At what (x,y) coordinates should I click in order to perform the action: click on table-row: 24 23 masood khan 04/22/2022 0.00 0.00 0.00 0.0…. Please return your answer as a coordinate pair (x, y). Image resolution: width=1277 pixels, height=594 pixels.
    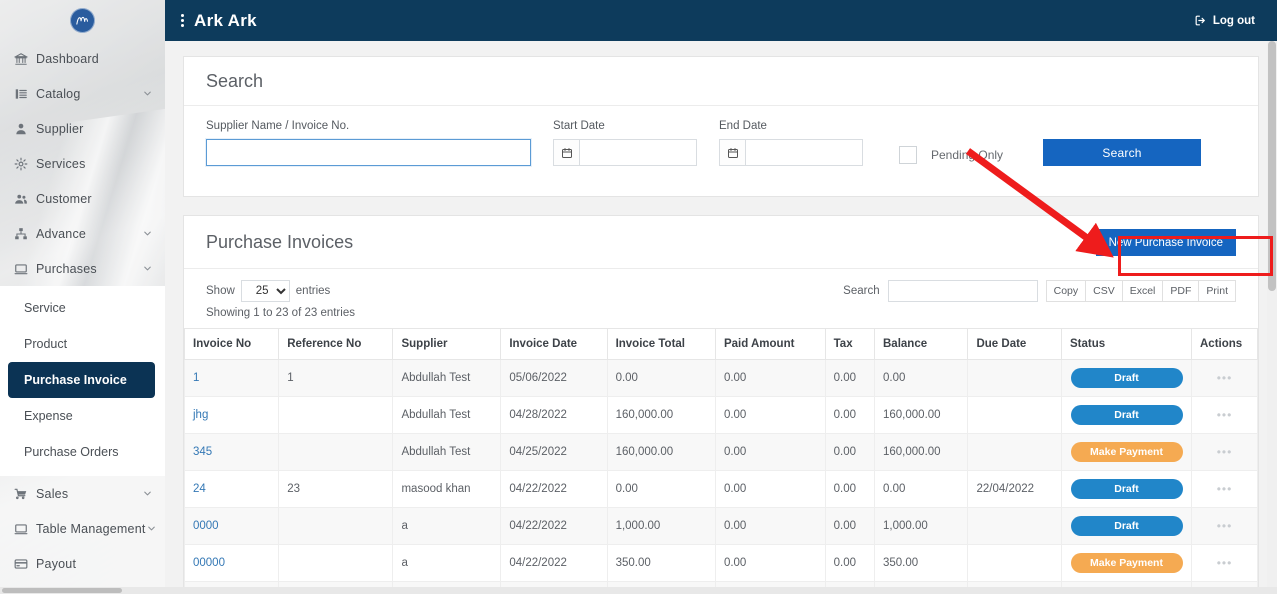
    Looking at the image, I should click on (720, 489).